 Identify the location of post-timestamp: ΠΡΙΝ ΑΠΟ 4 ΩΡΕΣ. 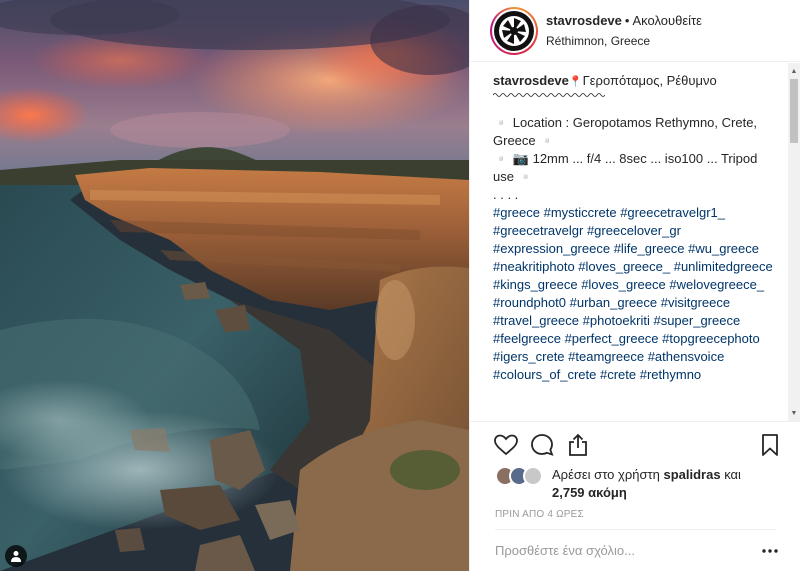
(539, 514).